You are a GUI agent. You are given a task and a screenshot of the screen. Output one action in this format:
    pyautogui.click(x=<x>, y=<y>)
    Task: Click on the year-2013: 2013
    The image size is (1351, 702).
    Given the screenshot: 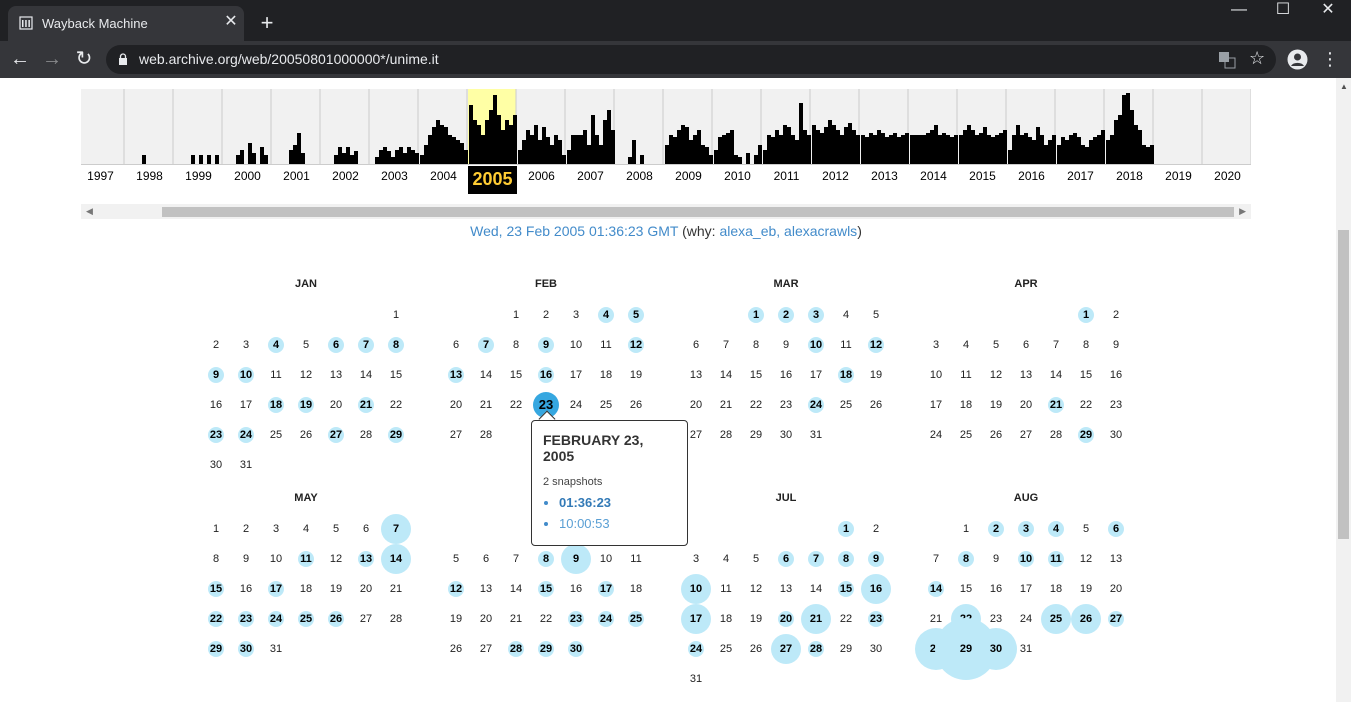 What is the action you would take?
    pyautogui.click(x=884, y=176)
    